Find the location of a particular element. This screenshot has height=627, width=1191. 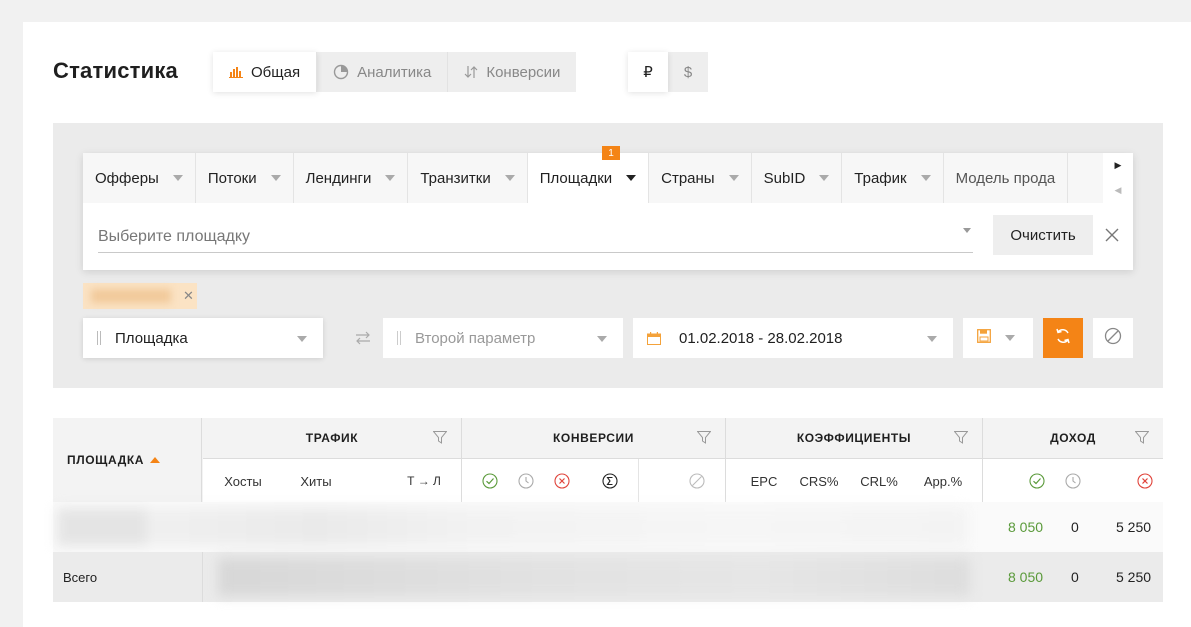

param-tab-label: Модель прода is located at coordinates (1005, 178).